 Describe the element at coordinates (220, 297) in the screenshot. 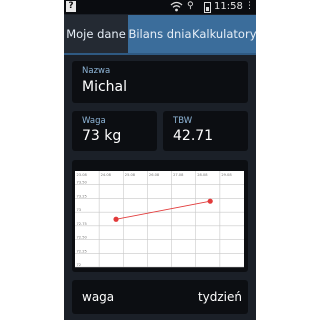

I see `period-selector-button: tydzień` at that location.